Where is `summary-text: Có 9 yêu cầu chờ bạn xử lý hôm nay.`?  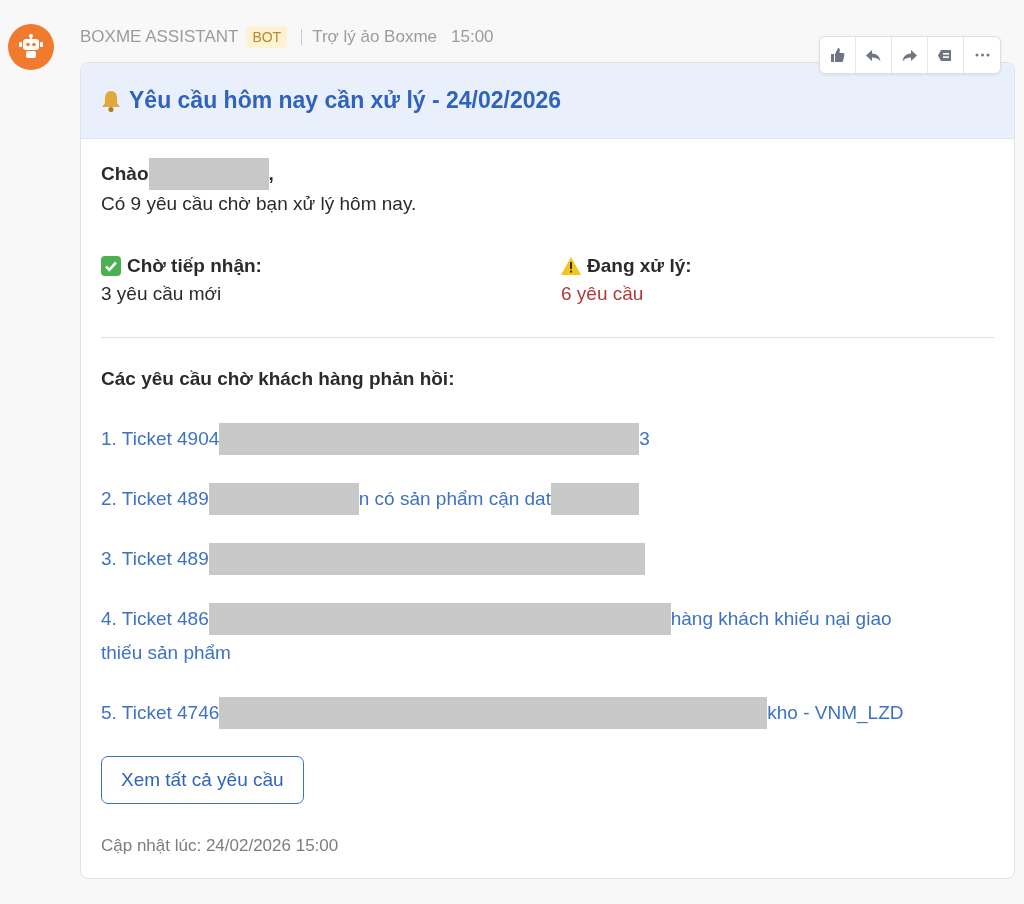
summary-text: Có 9 yêu cầu chờ bạn xử lý hôm nay. is located at coordinates (259, 204).